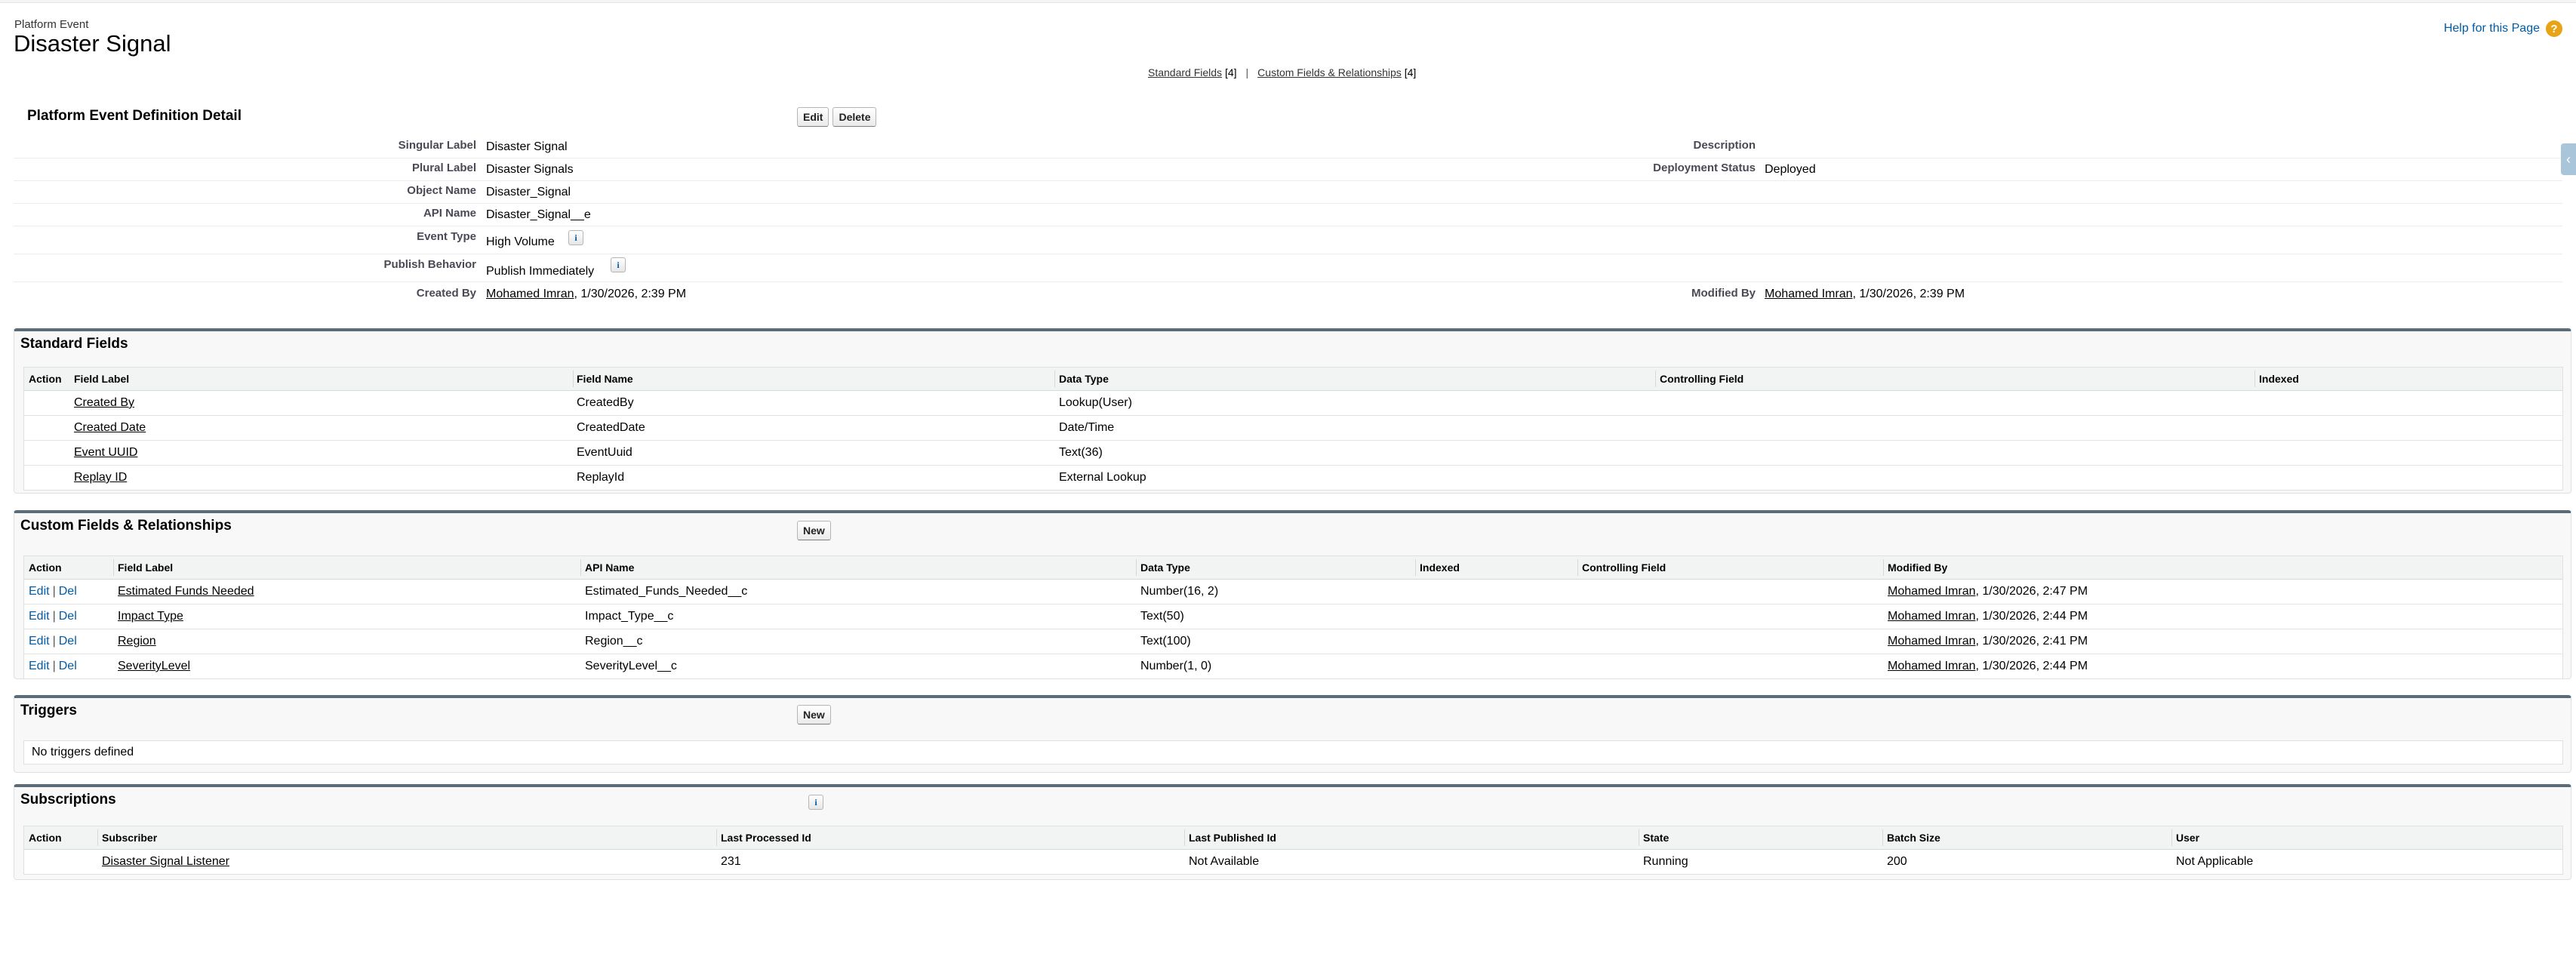 Image resolution: width=2576 pixels, height=966 pixels. Describe the element at coordinates (126, 526) in the screenshot. I see `section-title: Custom Fields & Relationships` at that location.